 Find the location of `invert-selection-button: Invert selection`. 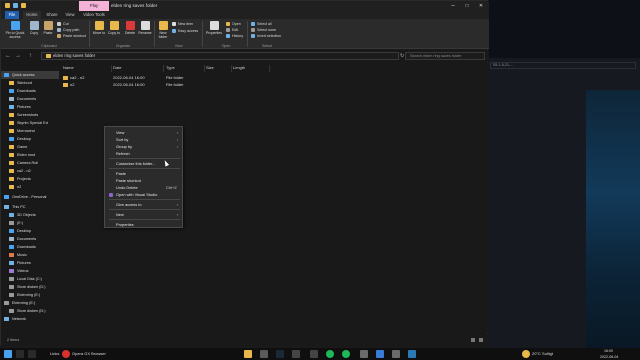

invert-selection-button: Invert selection is located at coordinates (266, 36).